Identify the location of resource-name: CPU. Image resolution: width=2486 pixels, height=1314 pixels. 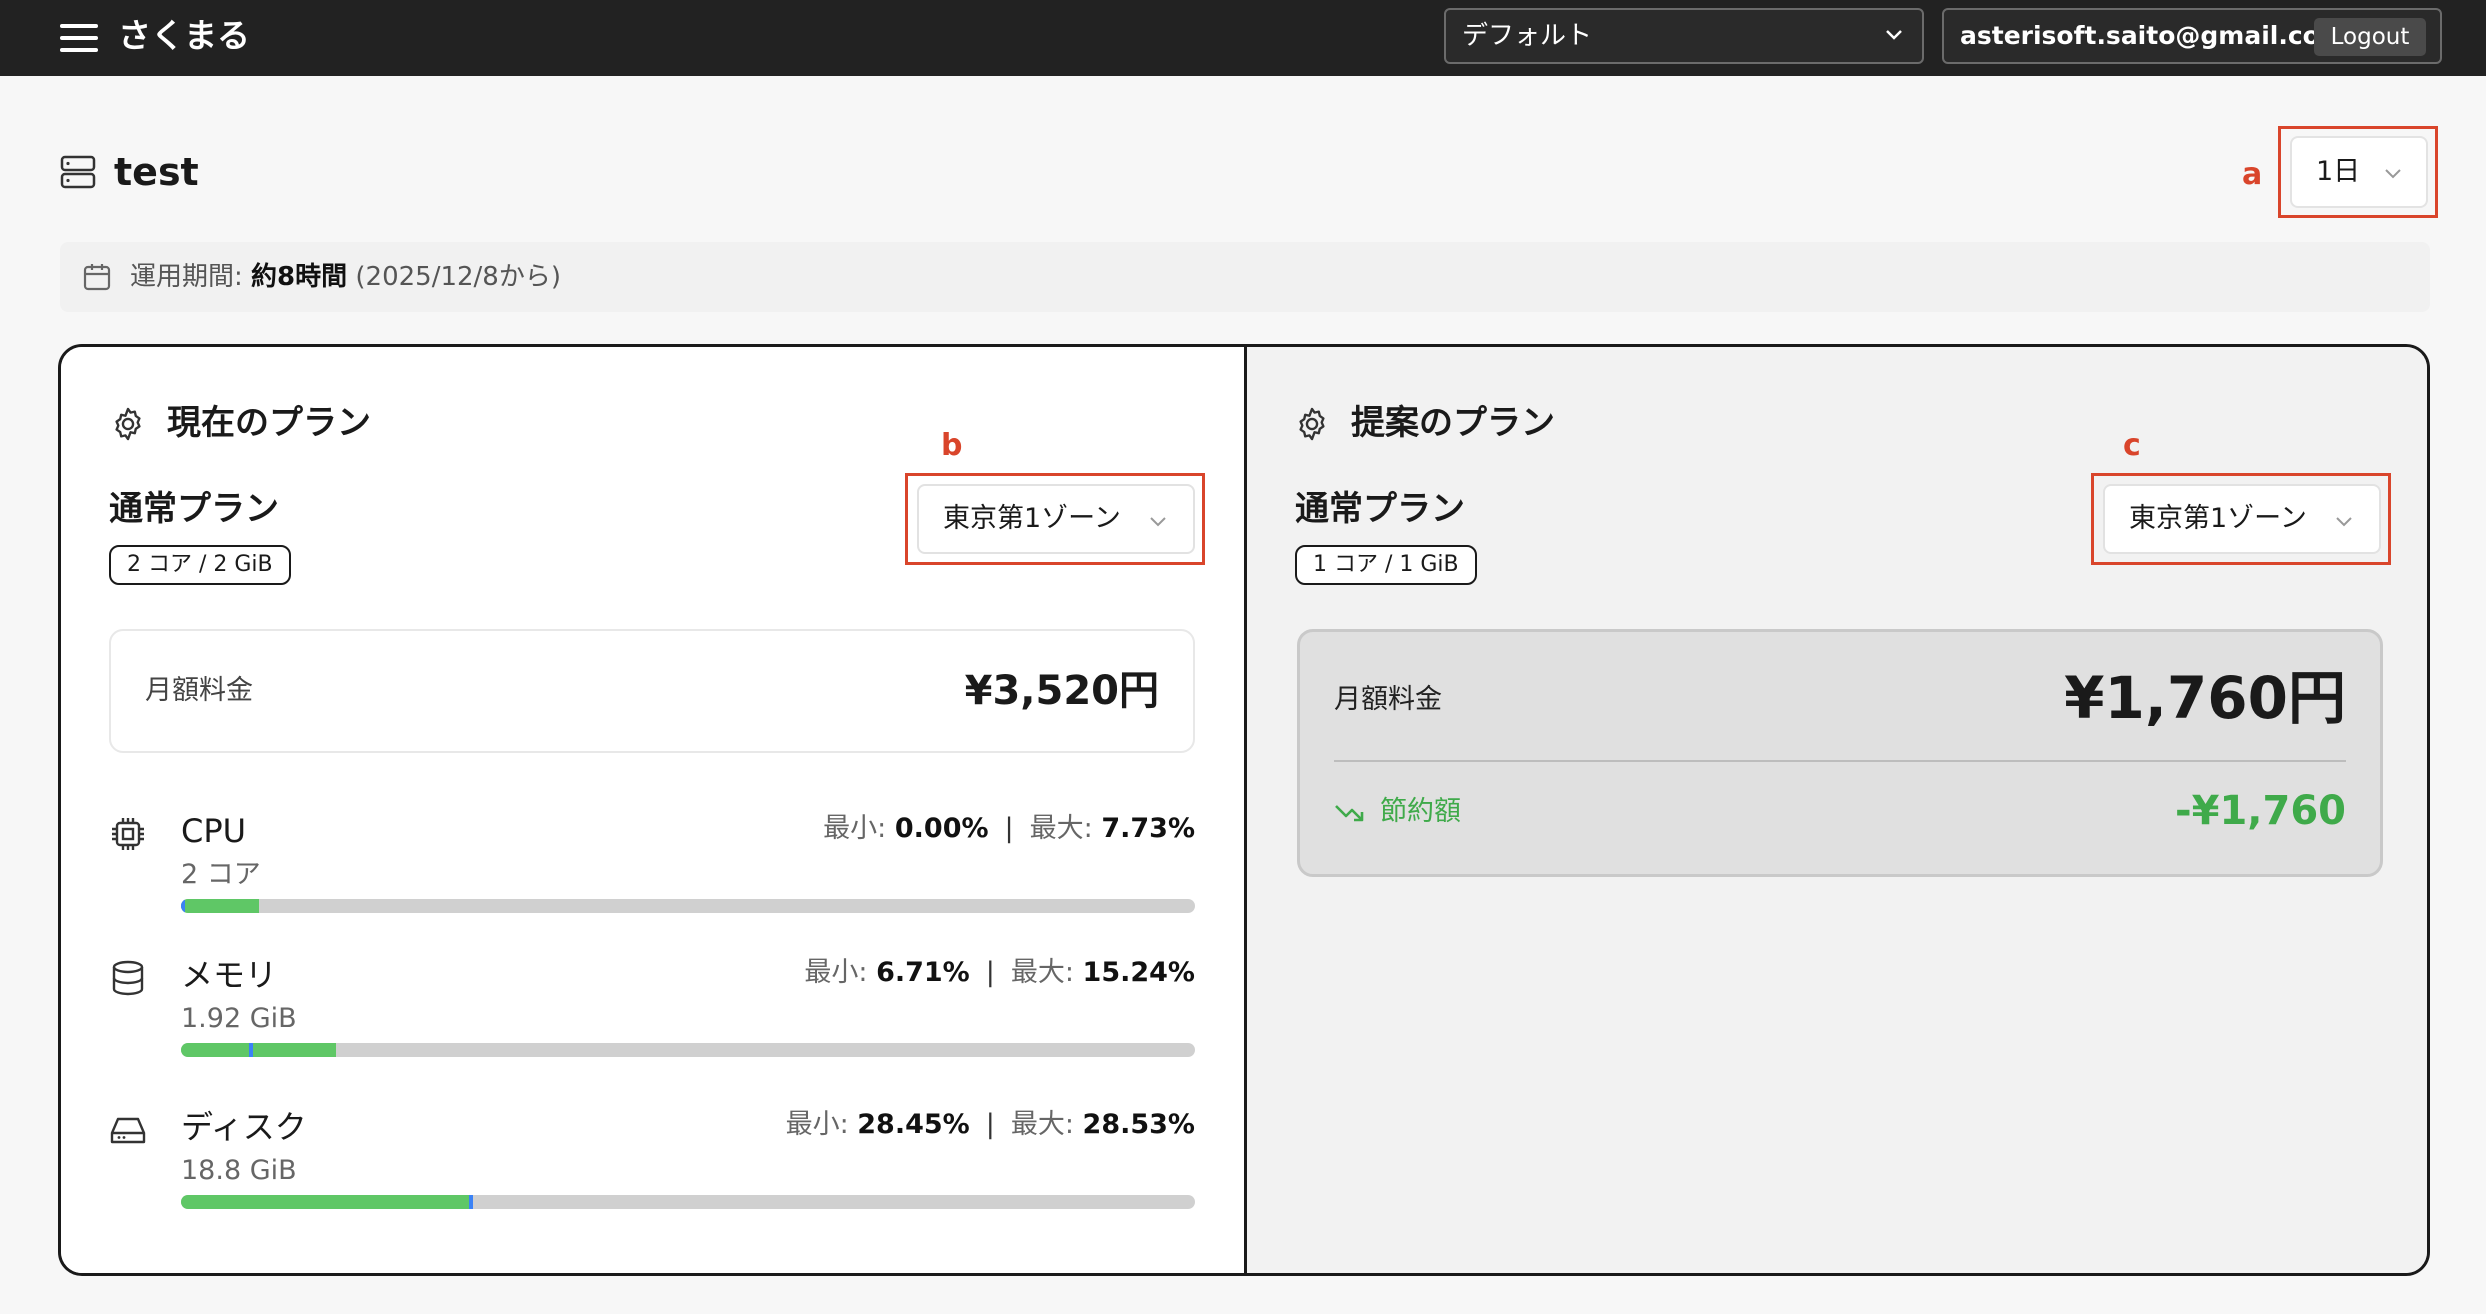
(214, 831).